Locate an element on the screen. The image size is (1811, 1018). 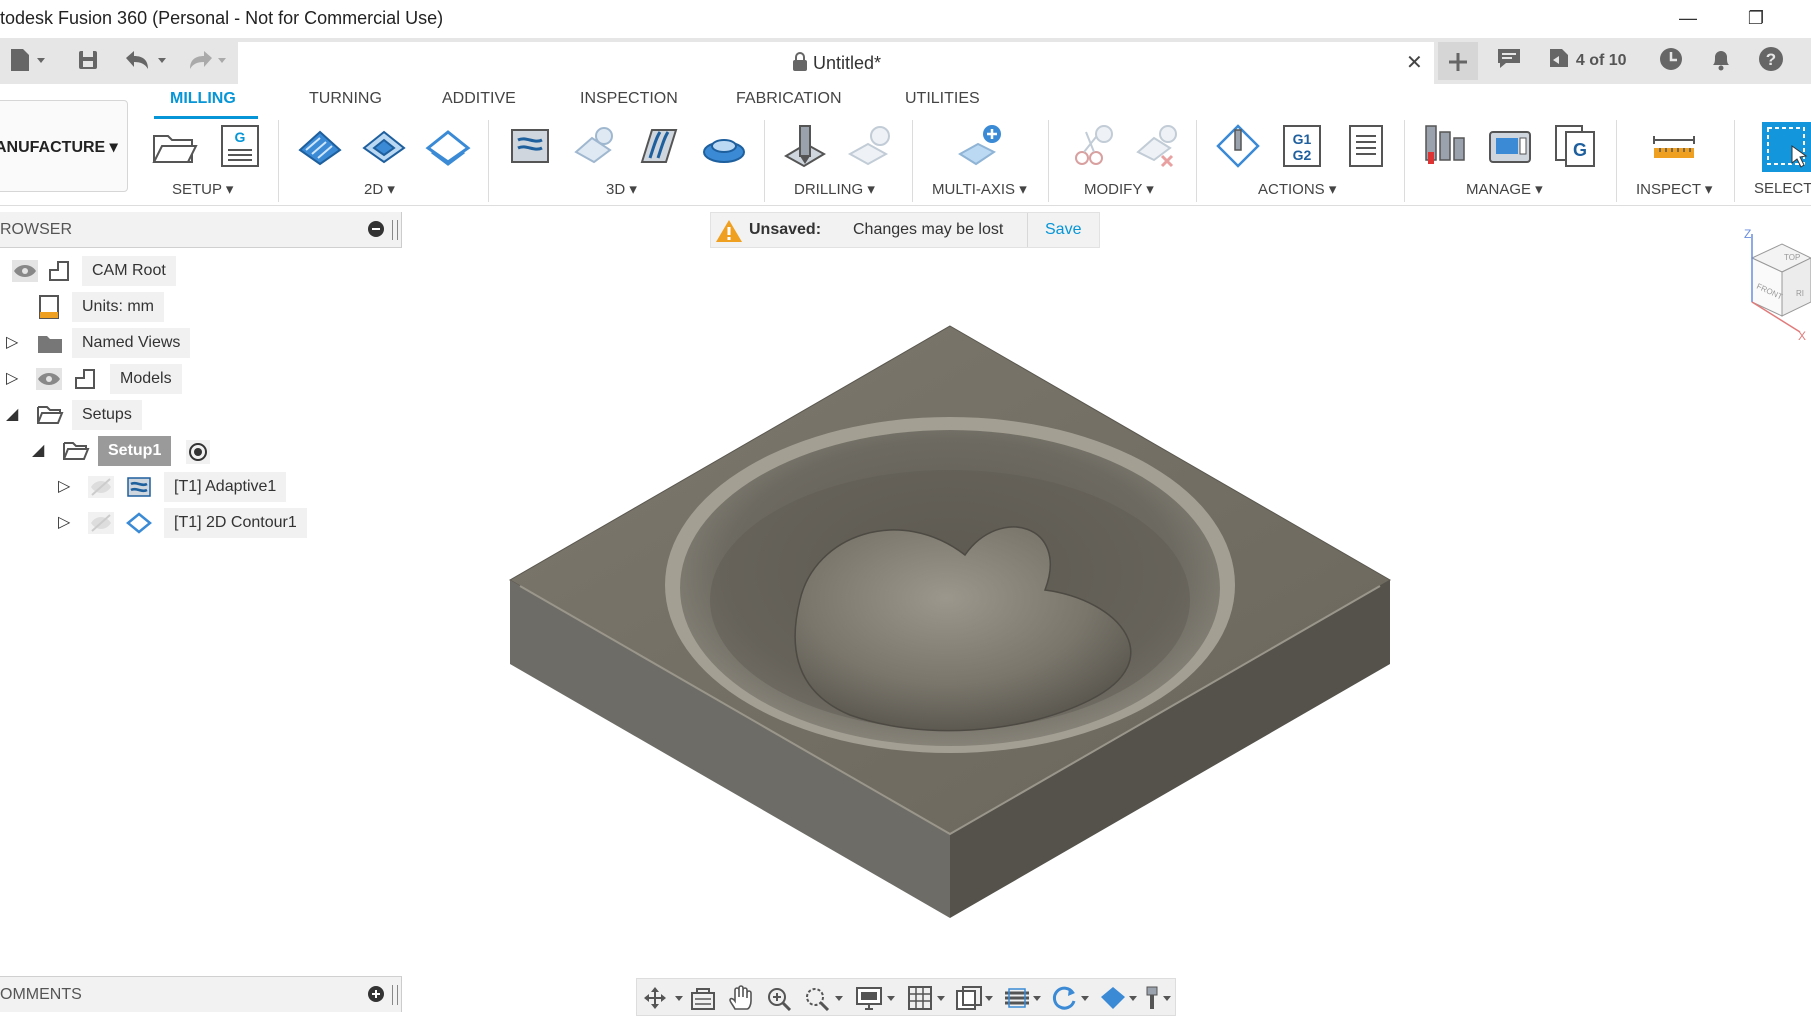
measure-tool is located at coordinates (1674, 146).